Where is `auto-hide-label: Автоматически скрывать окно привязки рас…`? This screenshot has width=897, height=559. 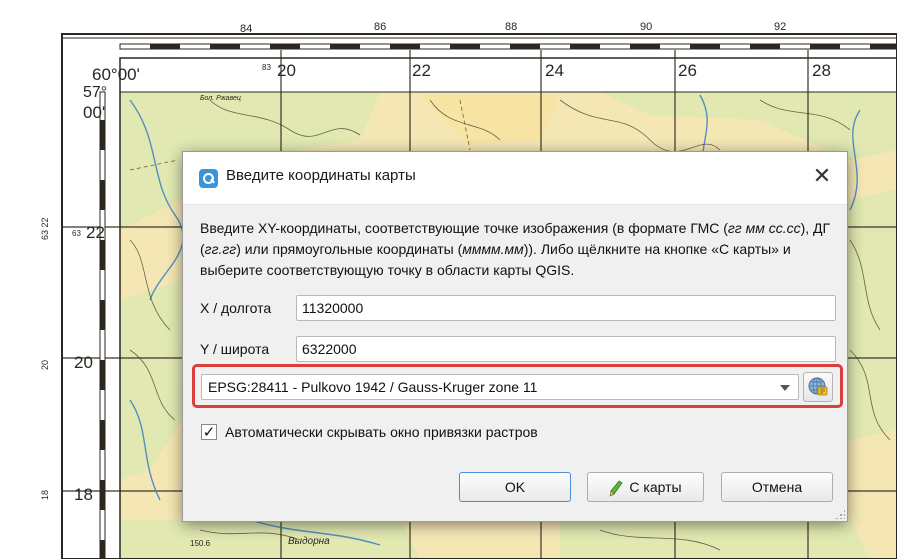
auto-hide-label: Автоматически скрывать окно привязки рас… is located at coordinates (381, 432).